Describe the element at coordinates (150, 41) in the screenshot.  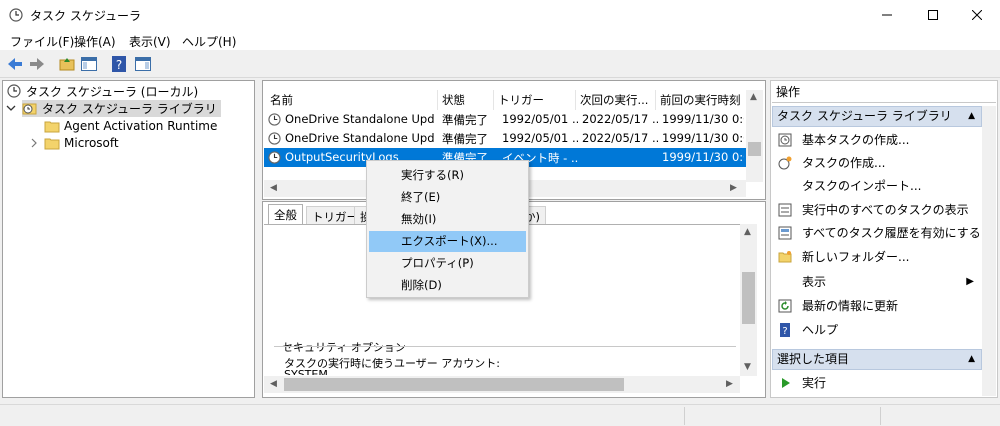
I see `menu-view: 表示(V)` at that location.